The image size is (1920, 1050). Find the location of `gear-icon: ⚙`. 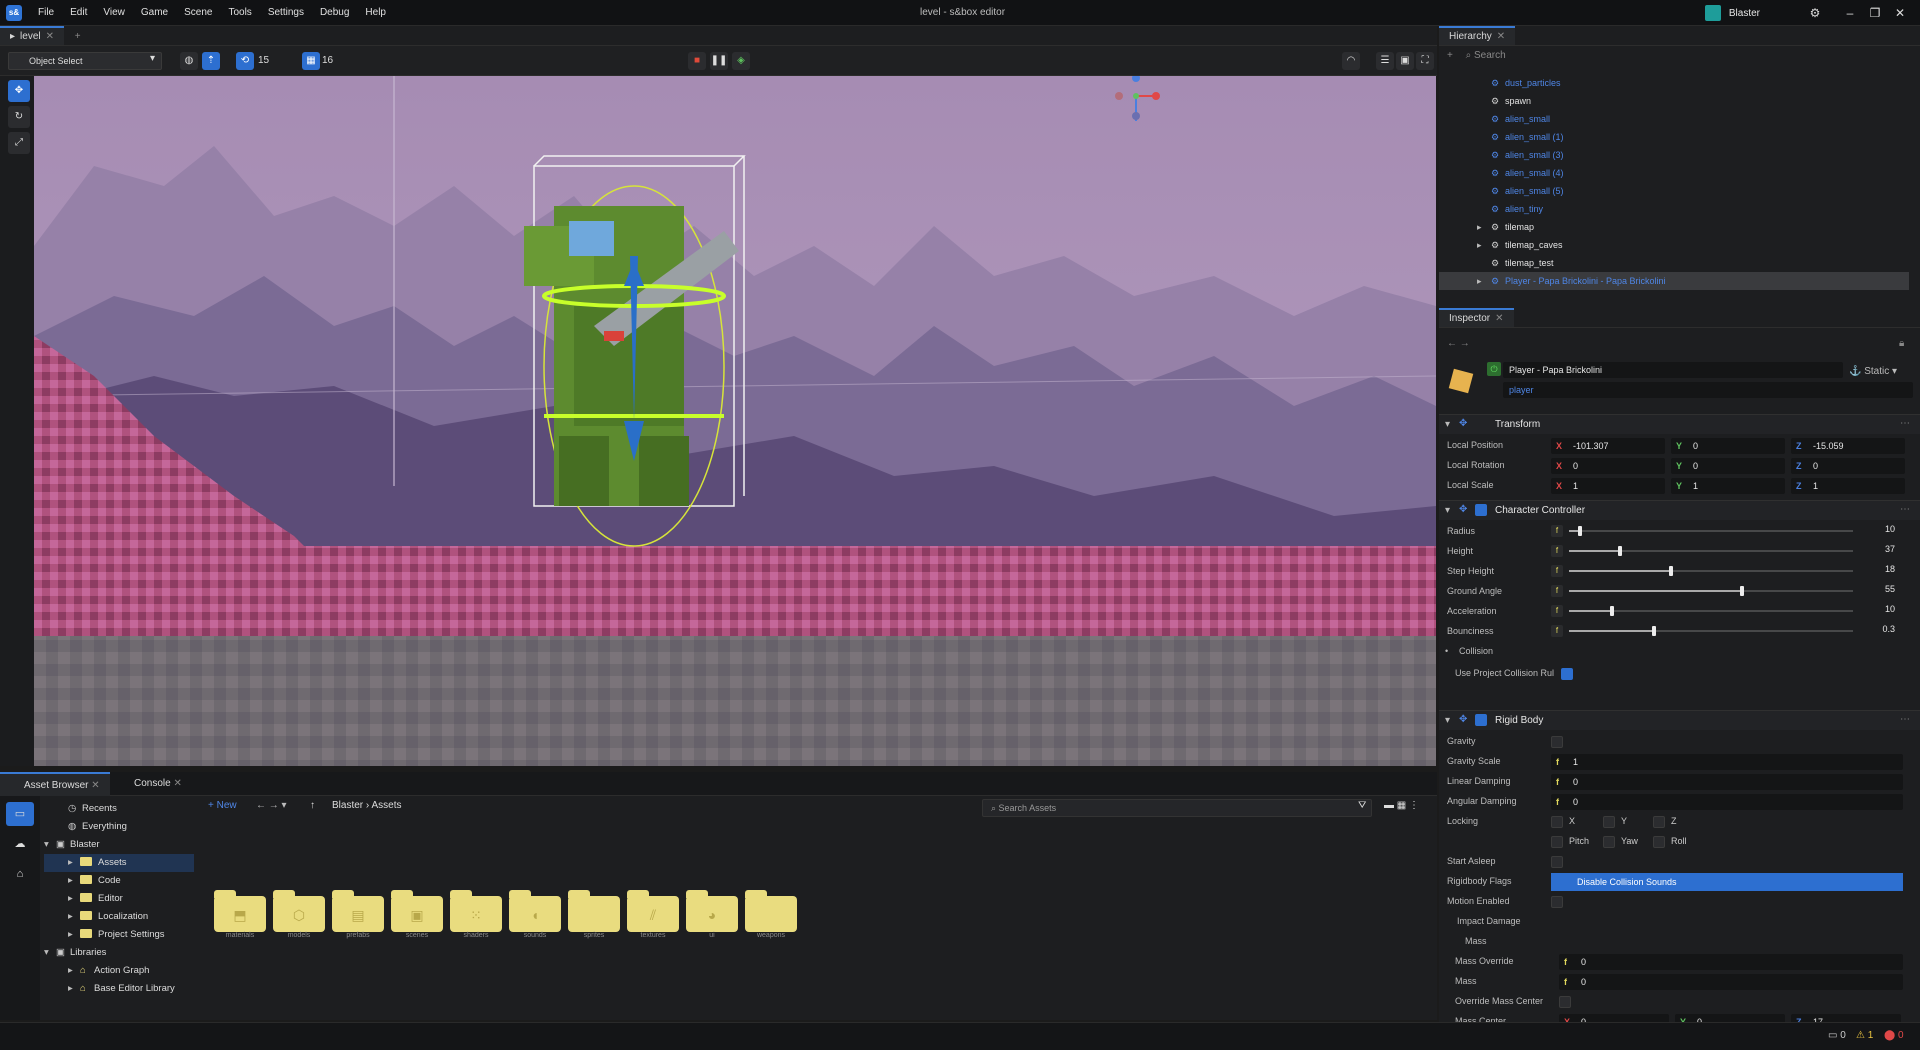

gear-icon: ⚙ is located at coordinates (1815, 13).